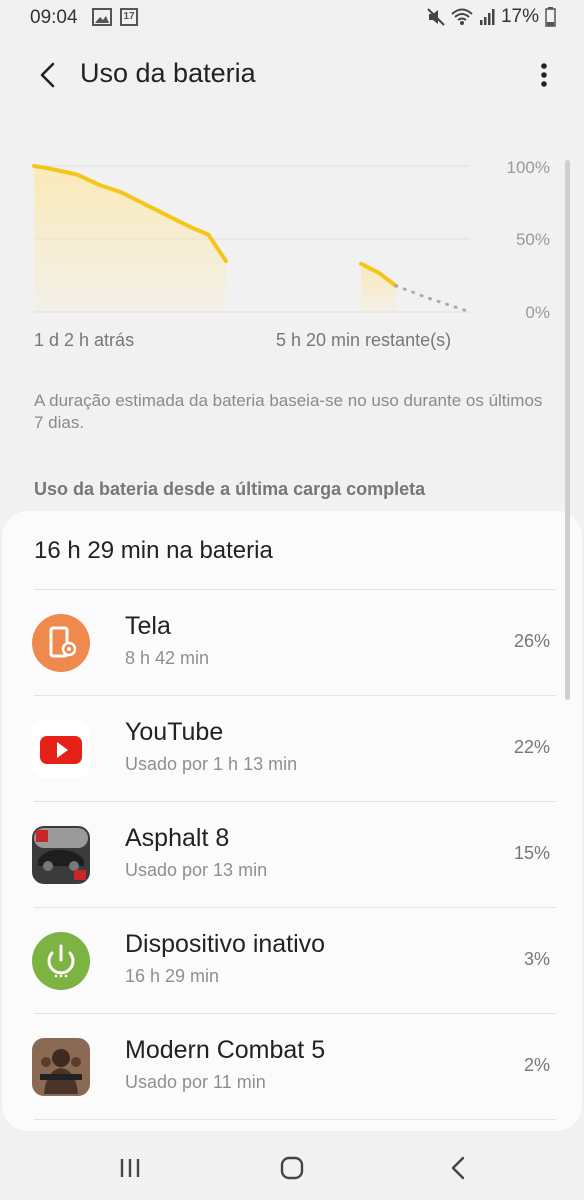 This screenshot has width=584, height=1200. I want to click on calendar-icon: 17, so click(129, 17).